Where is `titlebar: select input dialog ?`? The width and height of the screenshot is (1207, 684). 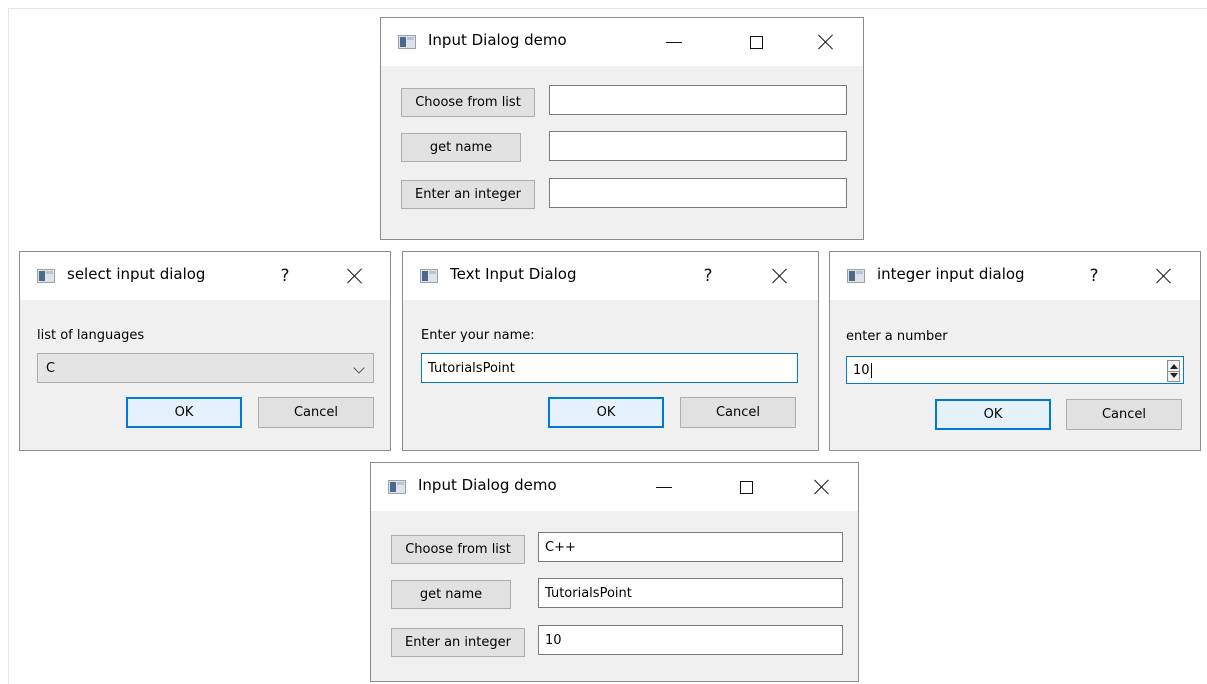
titlebar: select input dialog ? is located at coordinates (205, 276).